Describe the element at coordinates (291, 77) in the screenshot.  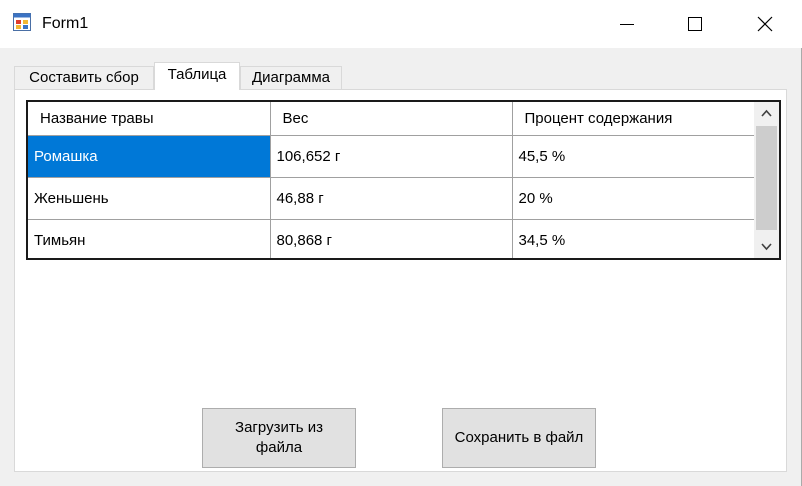
I see `tab-chart: Диаграмма` at that location.